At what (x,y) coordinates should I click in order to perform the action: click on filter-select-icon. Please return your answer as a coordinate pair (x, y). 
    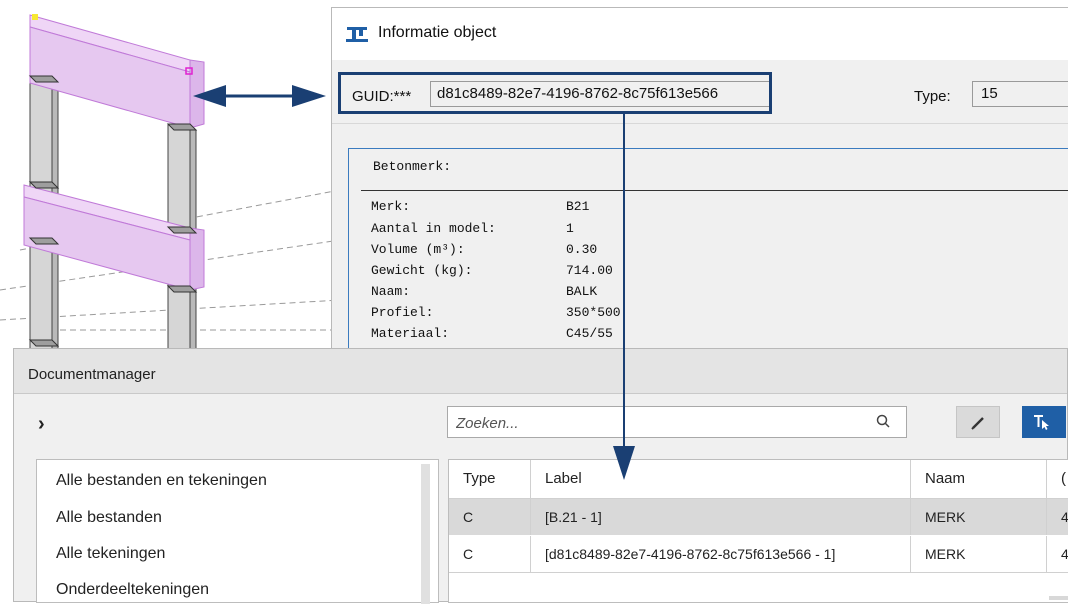
    Looking at the image, I should click on (1041, 422).